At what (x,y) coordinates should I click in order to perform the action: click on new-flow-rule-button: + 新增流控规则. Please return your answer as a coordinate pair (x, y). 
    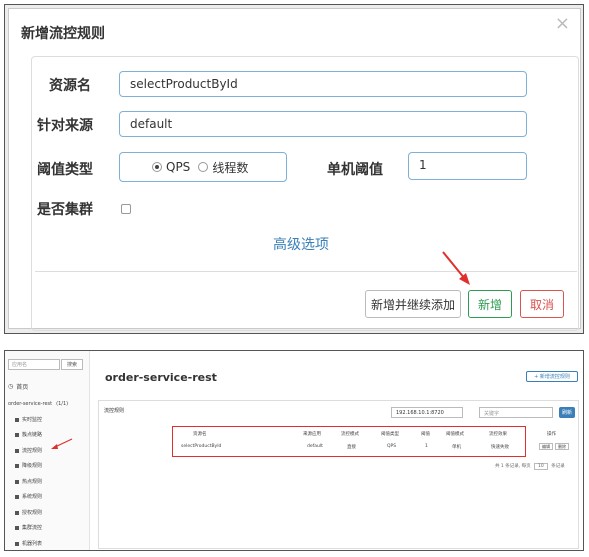
    Looking at the image, I should click on (552, 376).